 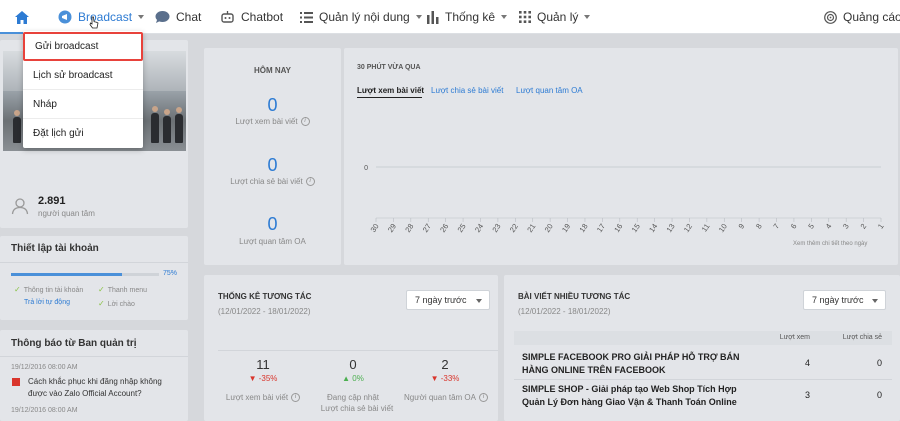 What do you see at coordinates (636, 228) in the screenshot?
I see `x-tick-label: 15` at bounding box center [636, 228].